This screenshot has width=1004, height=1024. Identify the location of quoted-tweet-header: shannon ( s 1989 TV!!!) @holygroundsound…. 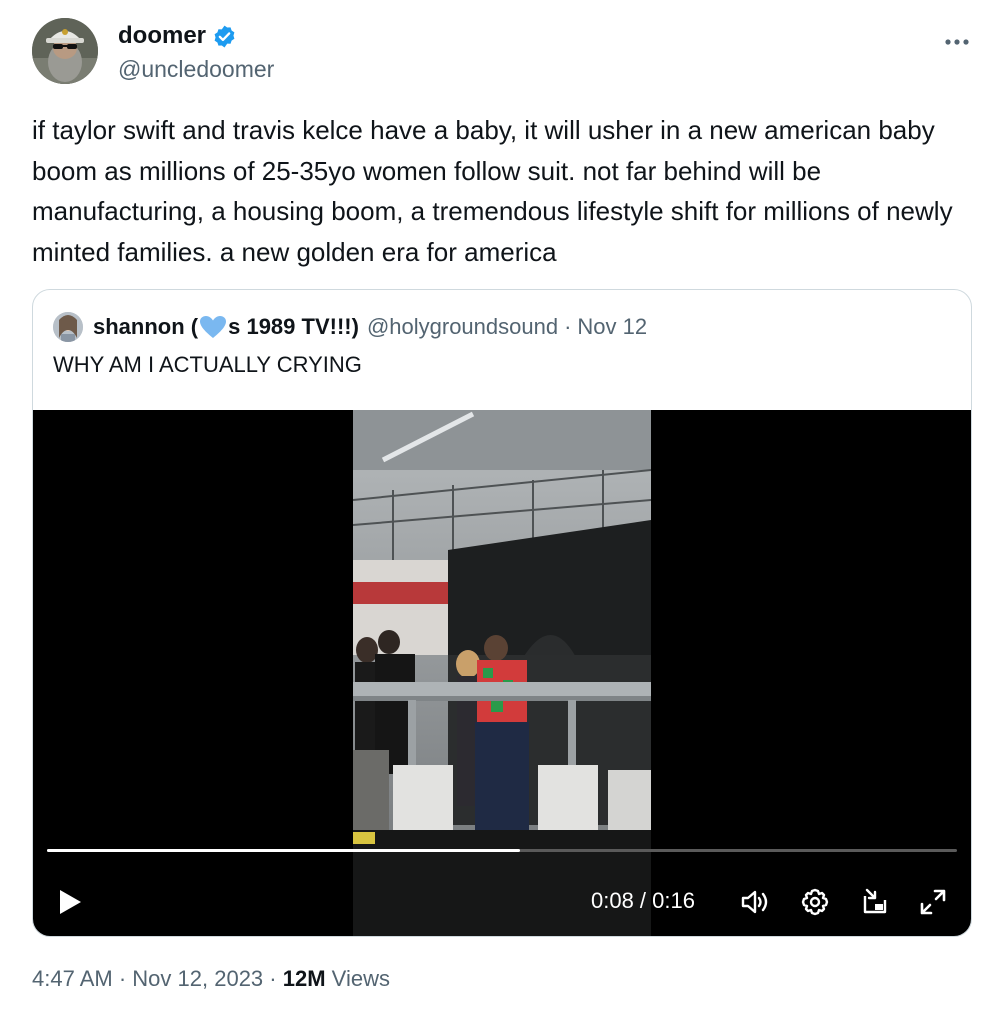
(350, 327).